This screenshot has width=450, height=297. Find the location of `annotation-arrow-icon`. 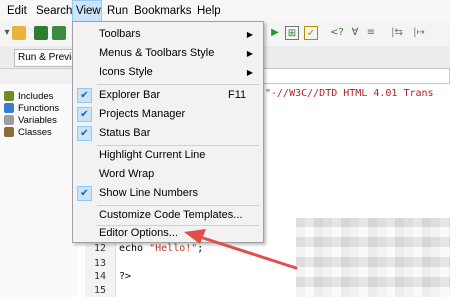

annotation-arrow-icon is located at coordinates (241, 249).